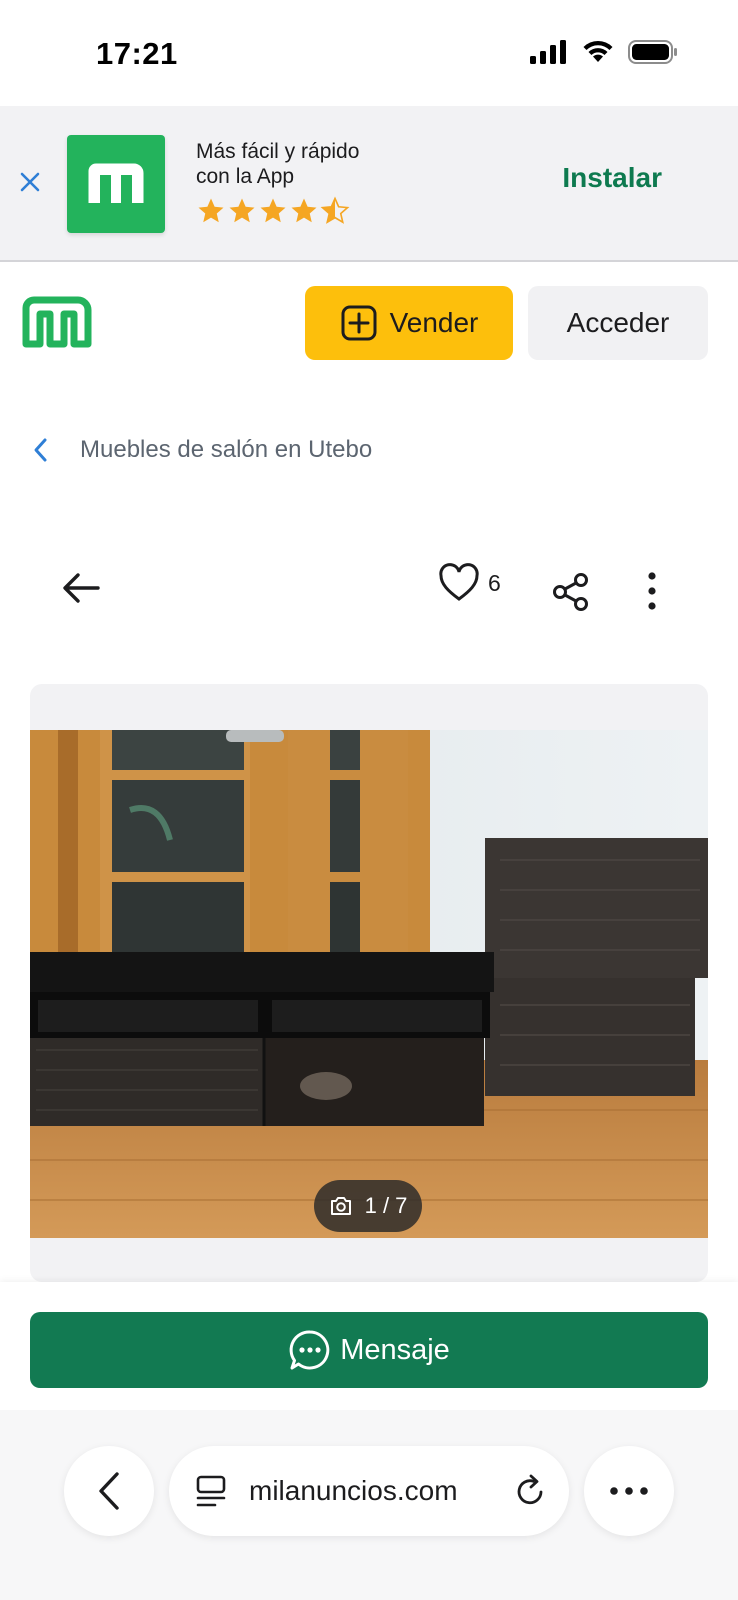 The height and width of the screenshot is (1600, 738). Describe the element at coordinates (548, 52) in the screenshot. I see `signal-icon` at that location.